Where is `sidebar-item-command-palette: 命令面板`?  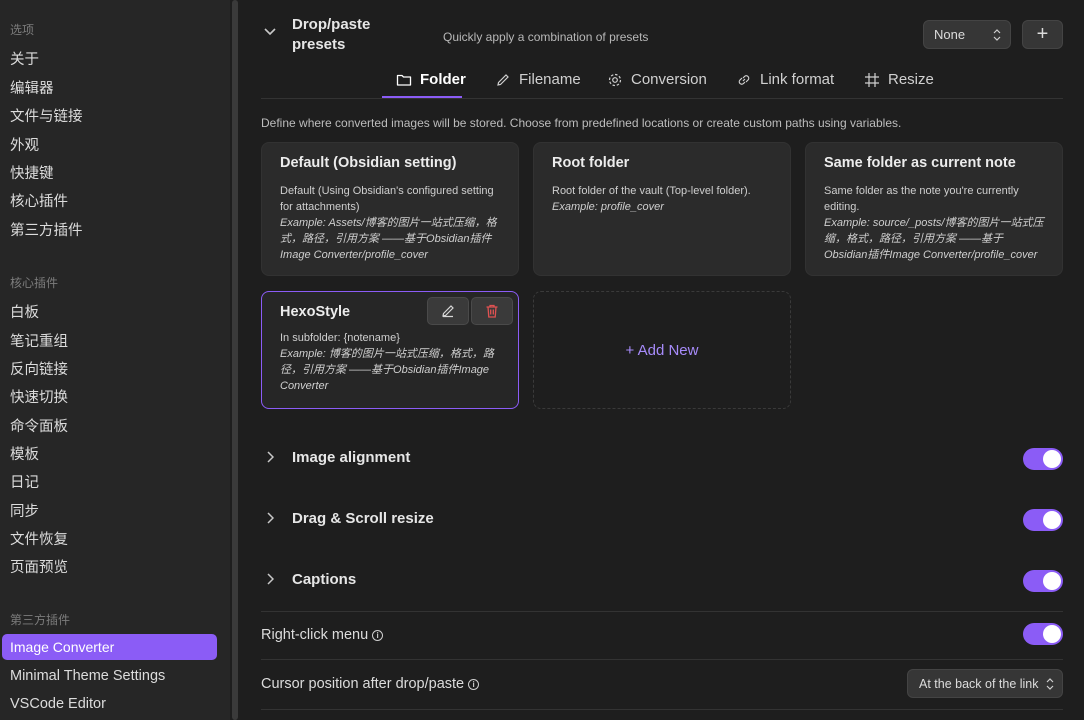
sidebar-item-command-palette: 命令面板 is located at coordinates (39, 425).